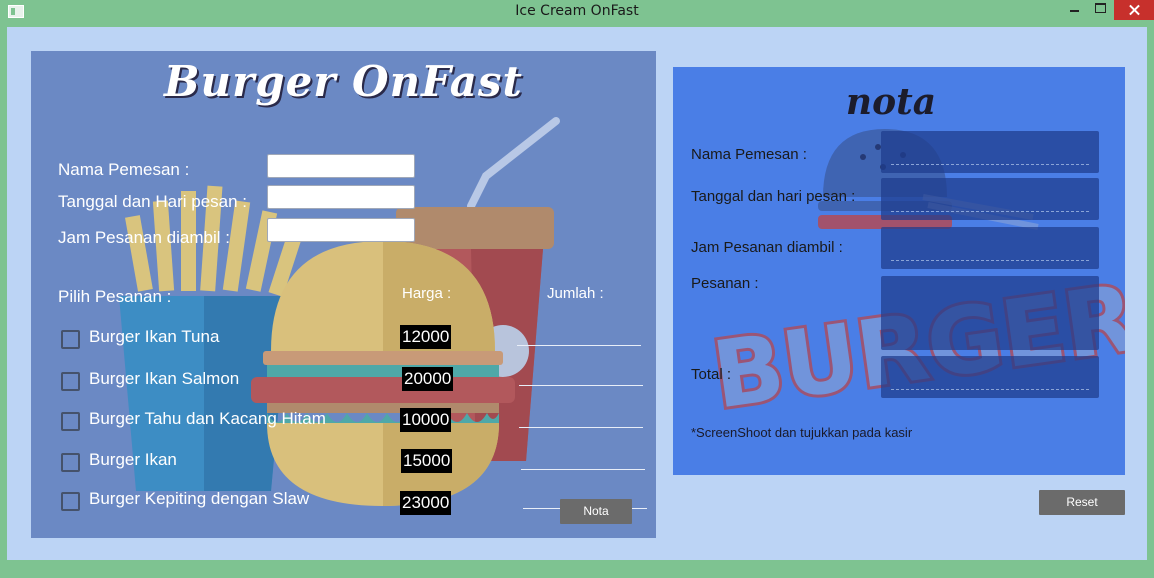  I want to click on receipt-note: *ScreenShoot dan tujukkan pada kasir, so click(802, 432).